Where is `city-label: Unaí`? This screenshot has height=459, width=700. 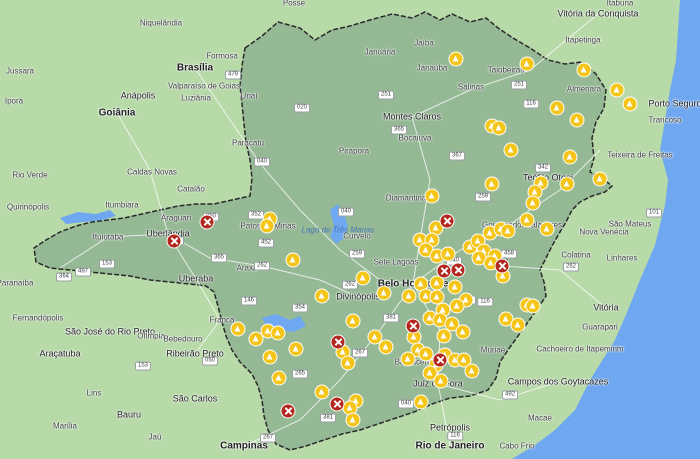
city-label: Unaí is located at coordinates (249, 96).